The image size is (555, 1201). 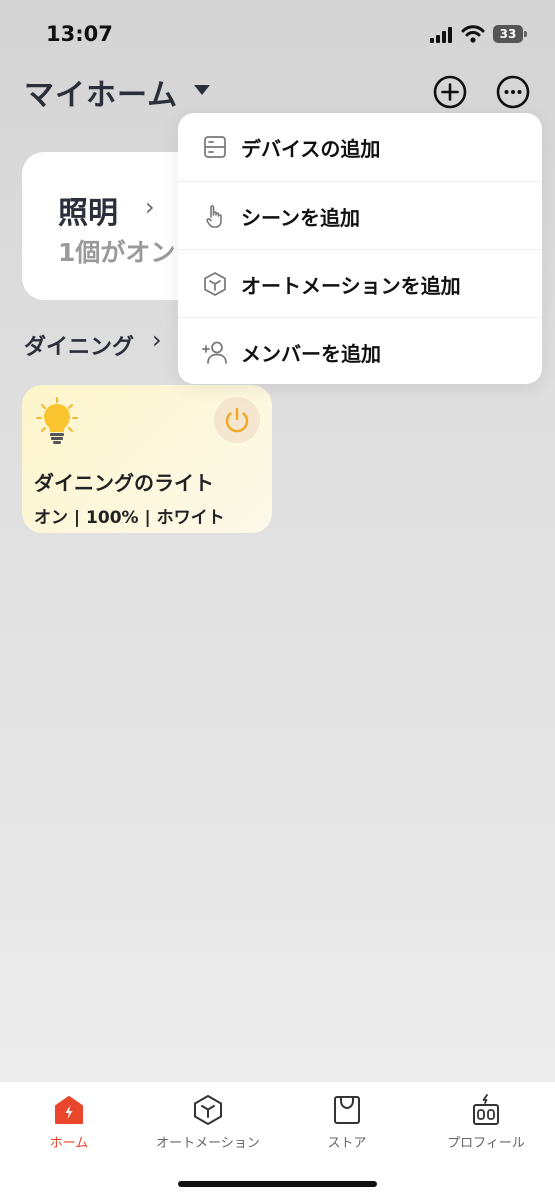 I want to click on wifi-icon, so click(x=473, y=34).